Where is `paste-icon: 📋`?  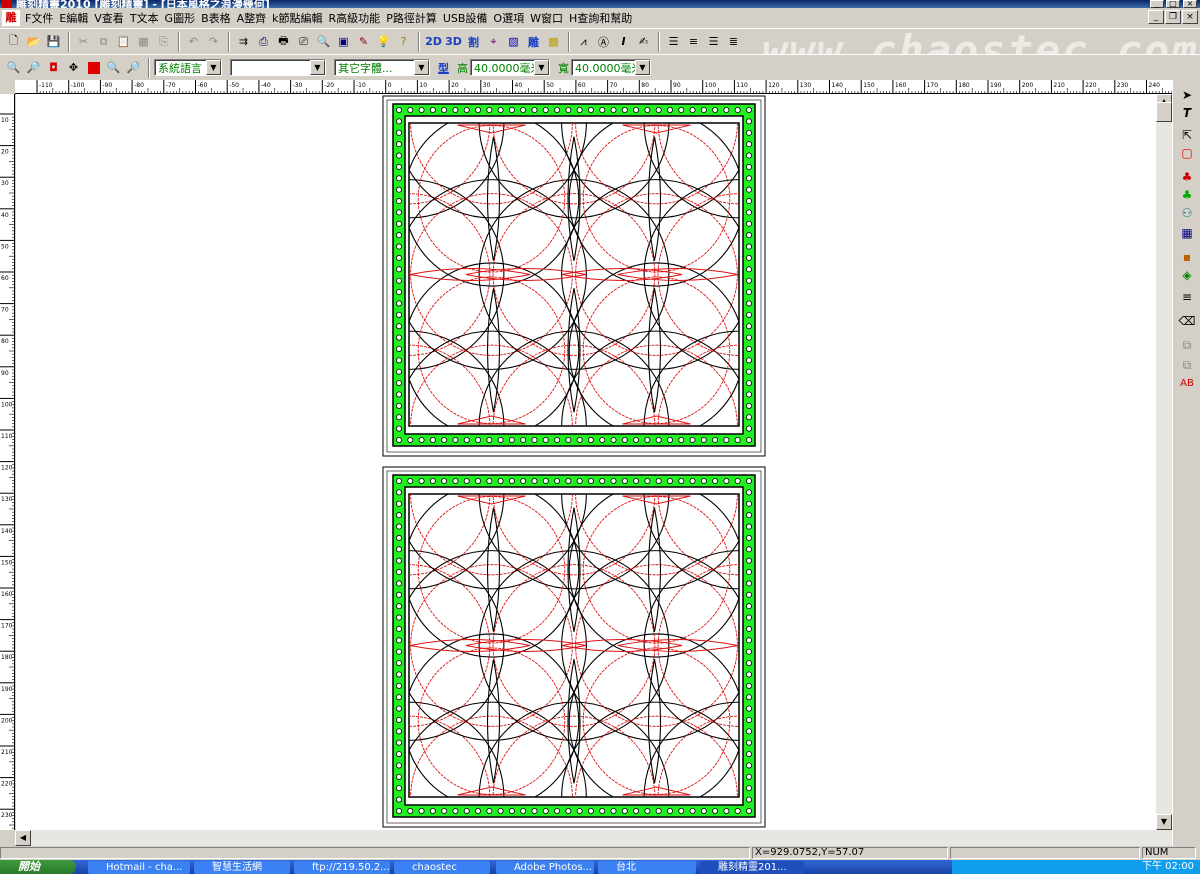
paste-icon: 📋 is located at coordinates (123, 41).